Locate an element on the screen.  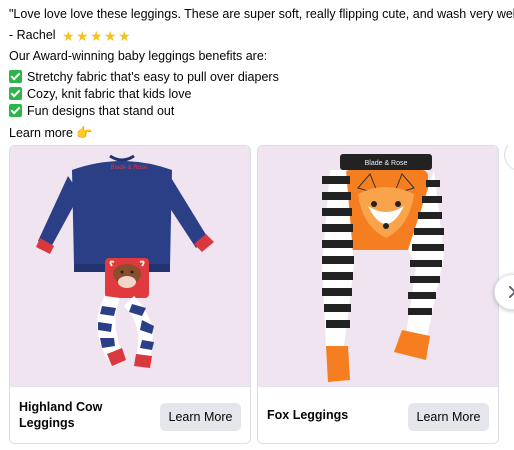
review-author: - Rachel is located at coordinates (32, 35).